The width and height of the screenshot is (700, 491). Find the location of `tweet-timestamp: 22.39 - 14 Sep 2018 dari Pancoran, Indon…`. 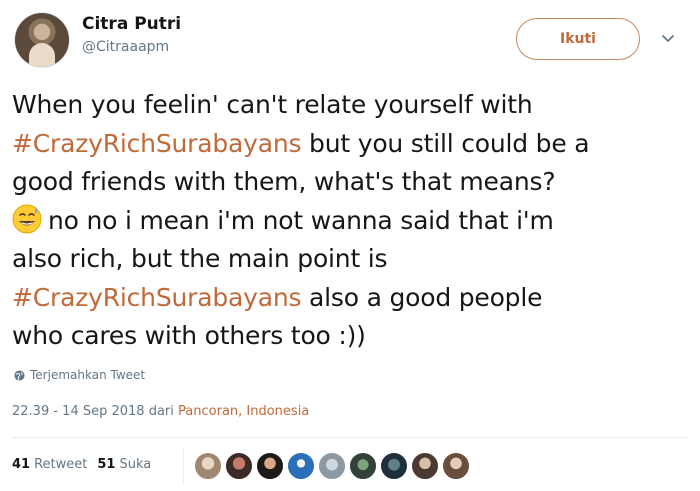

tweet-timestamp: 22.39 - 14 Sep 2018 dari Pancoran, Indon… is located at coordinates (160, 411).